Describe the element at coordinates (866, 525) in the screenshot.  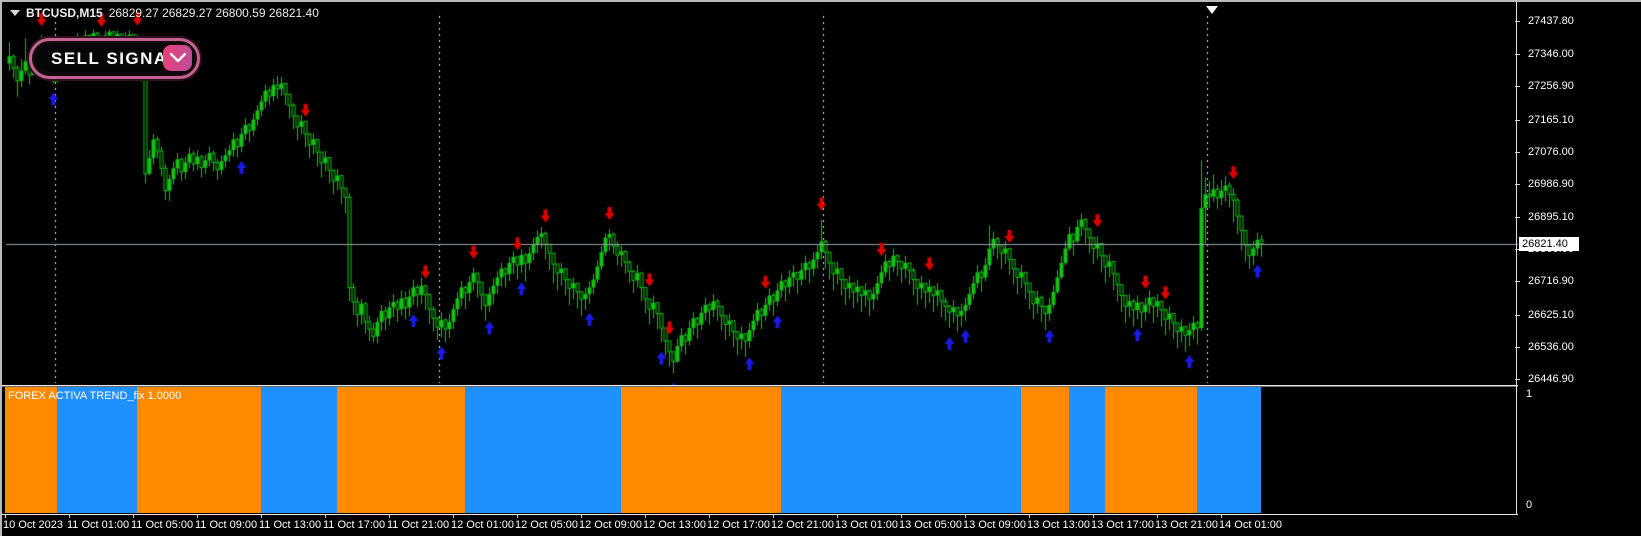
I see `time-label: 13 Oct 01:00` at that location.